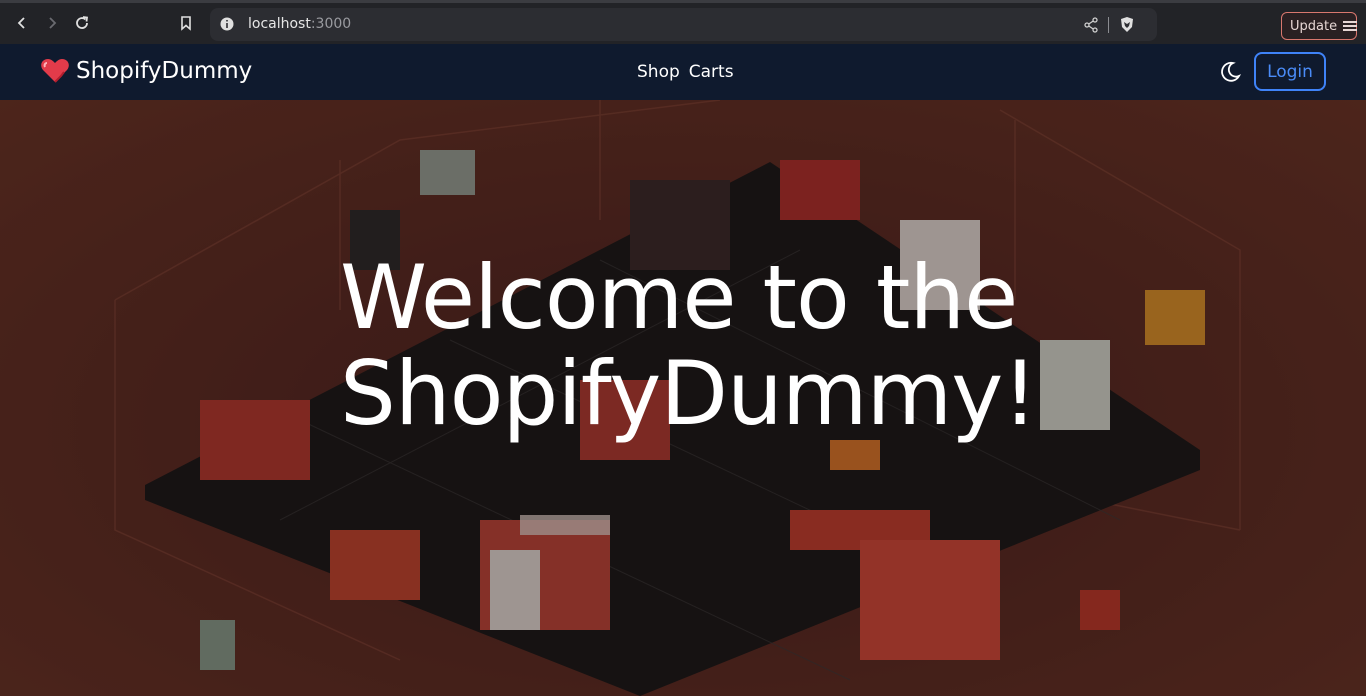 The height and width of the screenshot is (696, 1366). Describe the element at coordinates (689, 393) in the screenshot. I see `hero-title-line2: ShopifyDummy!` at that location.